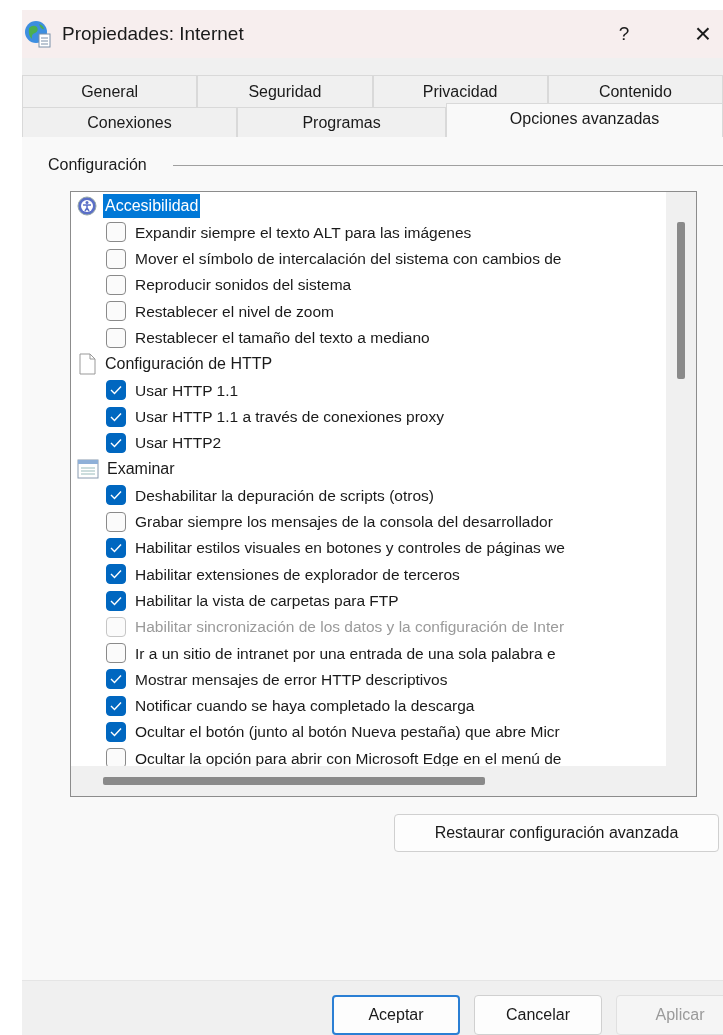 This screenshot has height=1035, width=723. What do you see at coordinates (267, 600) in the screenshot?
I see `option-label: Habilitar la vista de carpetas para FTP` at bounding box center [267, 600].